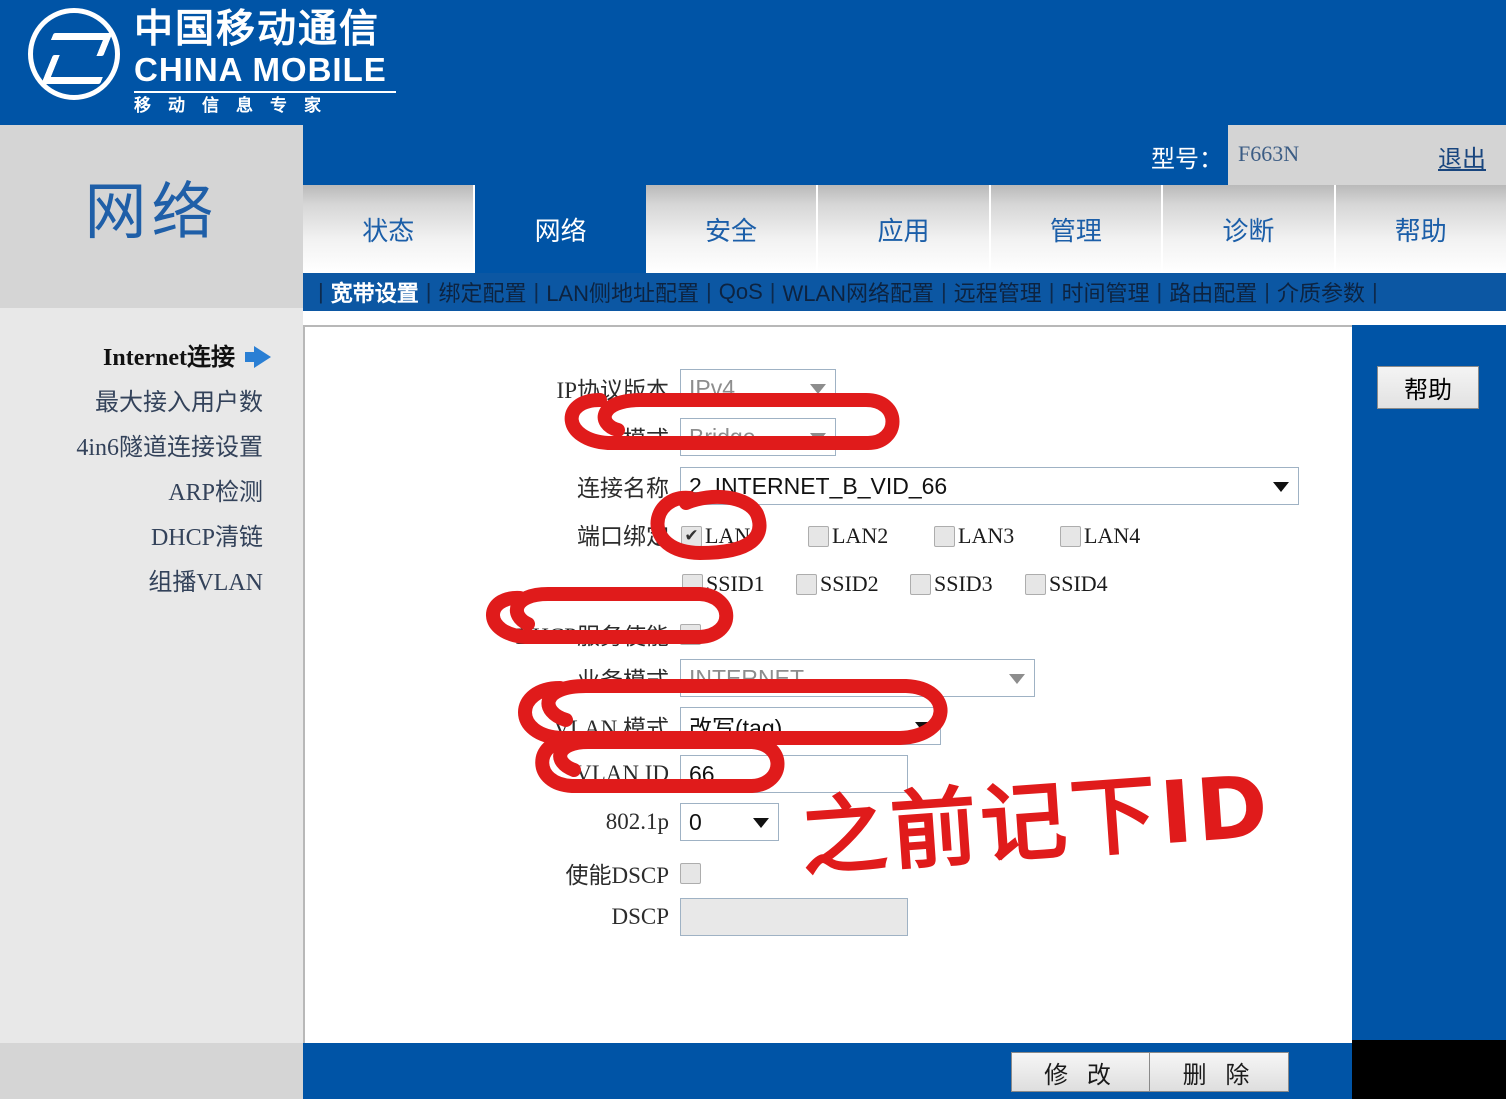  Describe the element at coordinates (1213, 292) in the screenshot. I see `subnav-item-route-config: 路由配置` at that location.